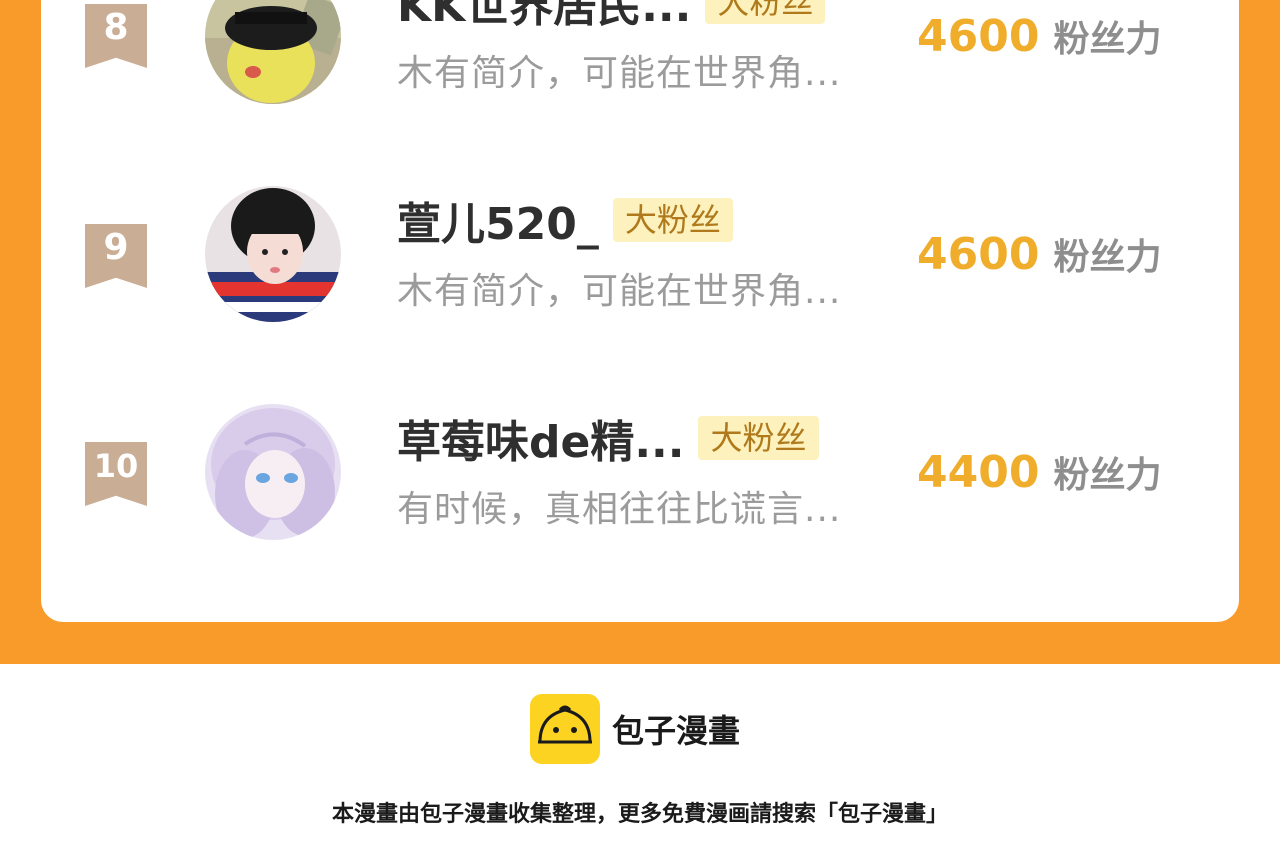  What do you see at coordinates (116, 474) in the screenshot?
I see `rank-tag: 10` at bounding box center [116, 474].